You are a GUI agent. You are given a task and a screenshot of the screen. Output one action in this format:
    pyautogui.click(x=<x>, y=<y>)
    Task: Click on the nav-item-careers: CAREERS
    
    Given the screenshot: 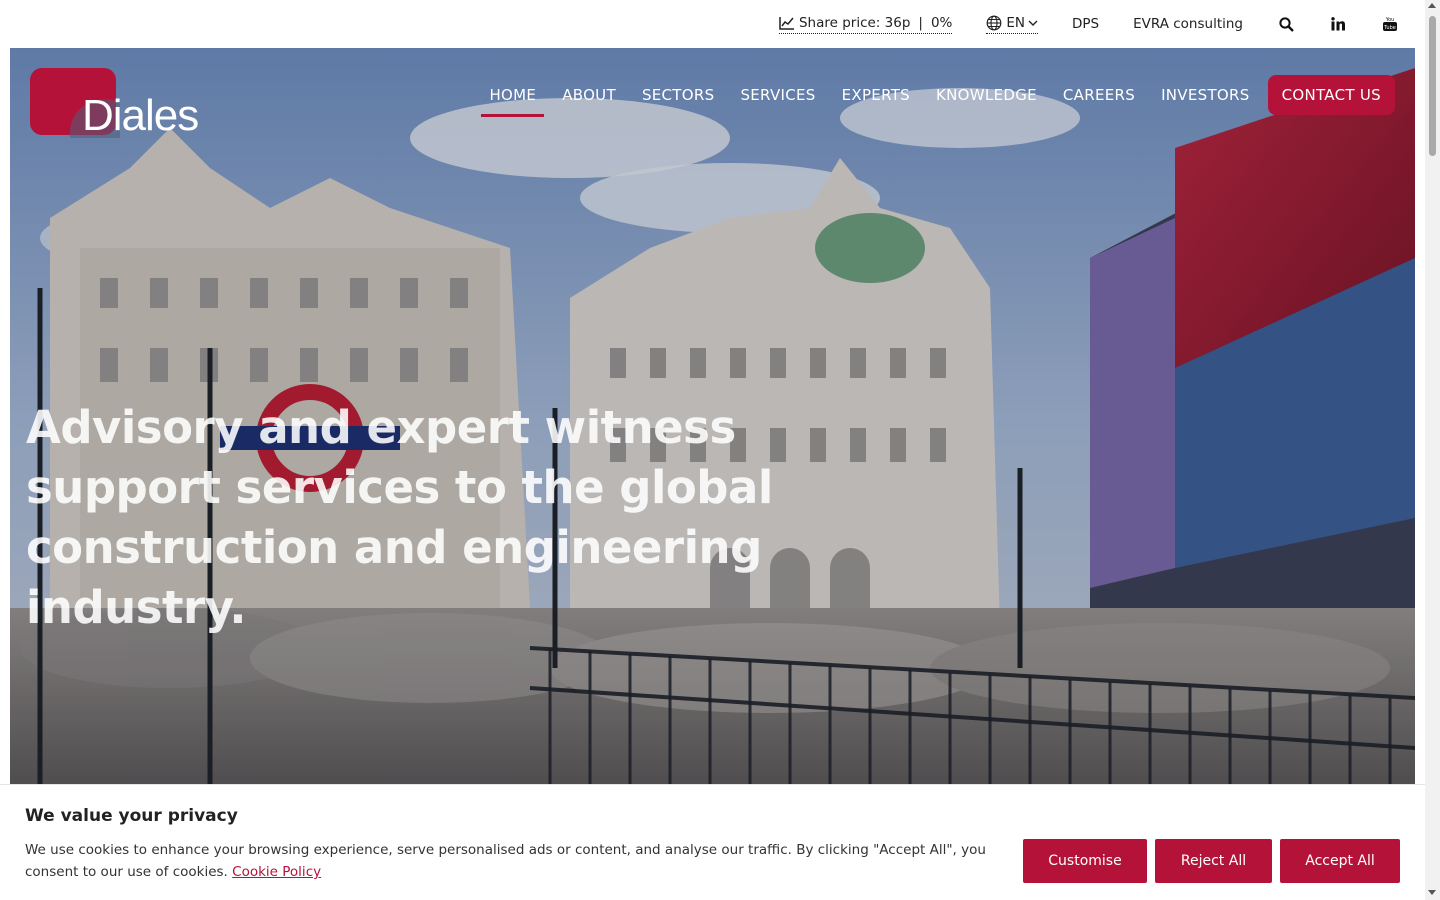 What is the action you would take?
    pyautogui.click(x=1099, y=95)
    